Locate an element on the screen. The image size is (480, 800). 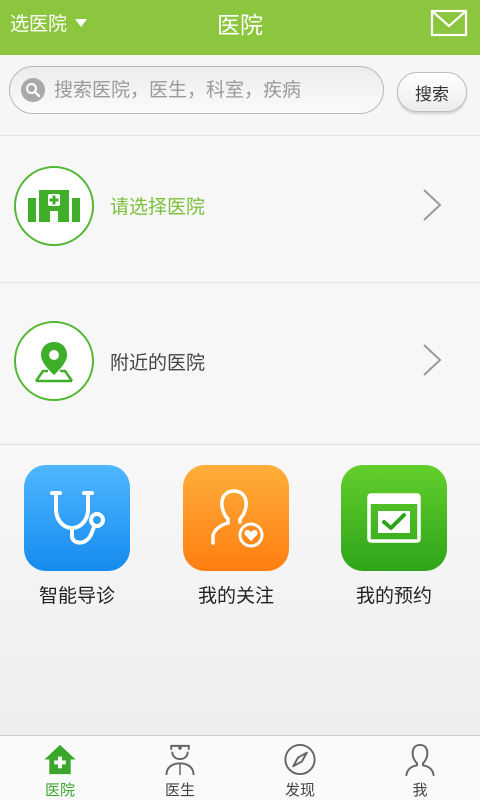
search-field-container is located at coordinates (196, 90).